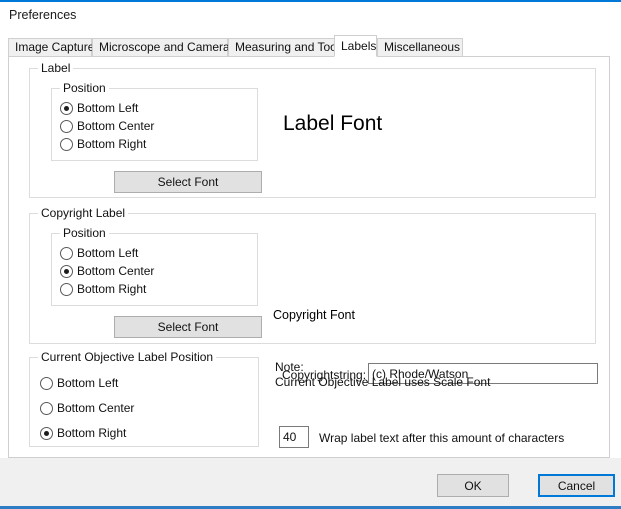  What do you see at coordinates (56, 68) in the screenshot?
I see `label-group-caption: Label` at bounding box center [56, 68].